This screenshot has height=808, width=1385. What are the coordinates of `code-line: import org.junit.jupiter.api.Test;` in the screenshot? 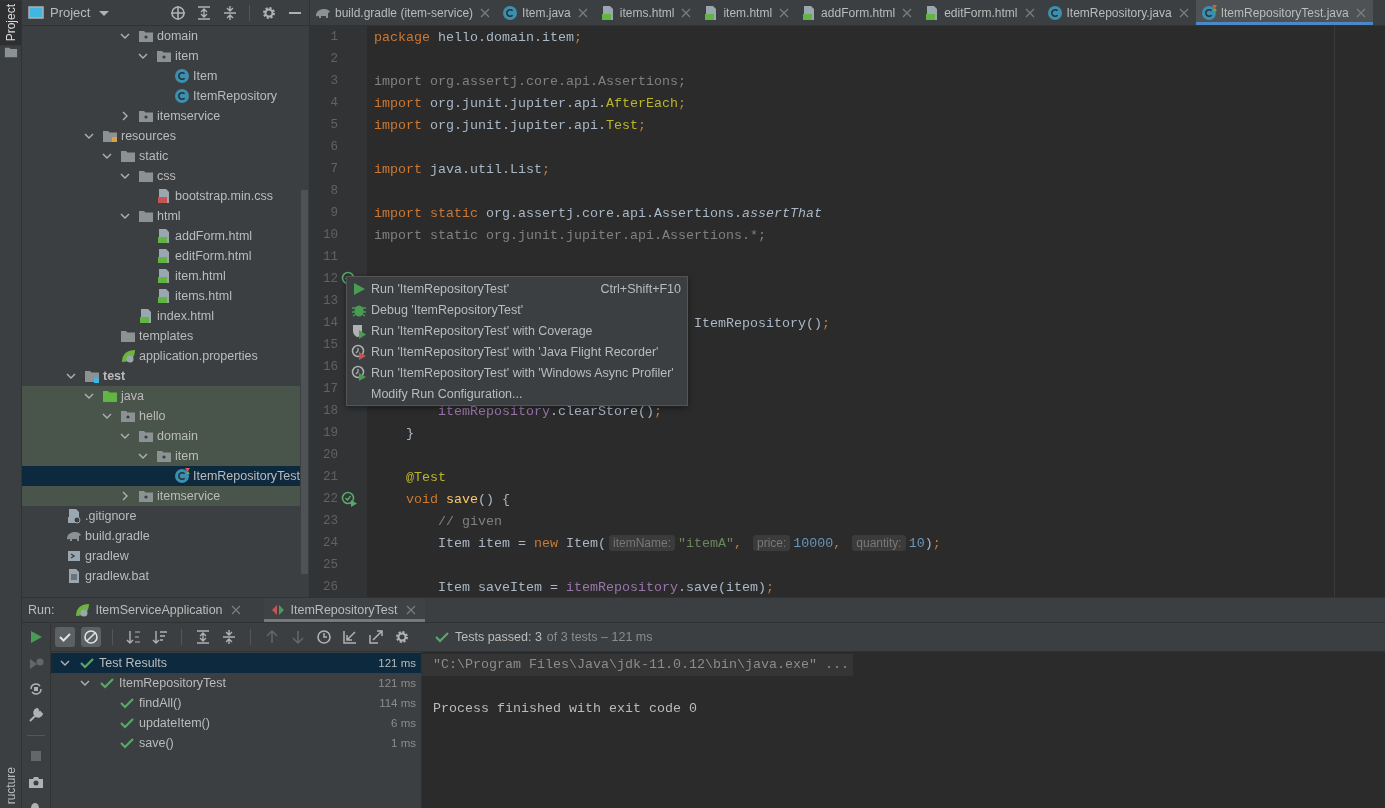 It's located at (510, 125).